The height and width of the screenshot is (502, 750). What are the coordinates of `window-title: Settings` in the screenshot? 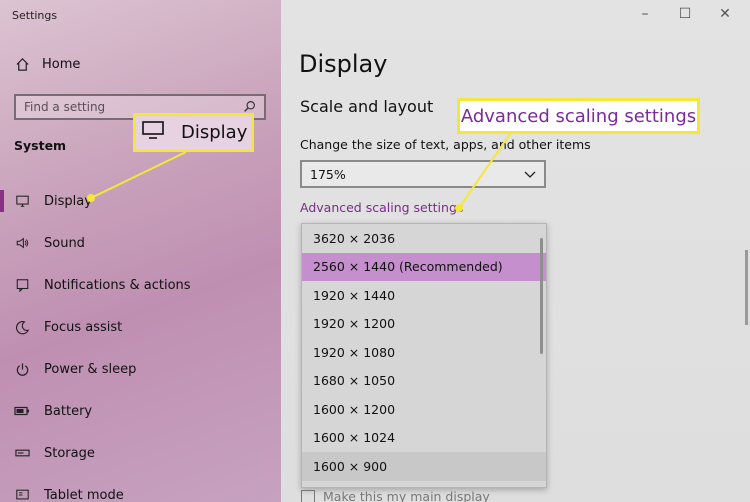 It's located at (35, 15).